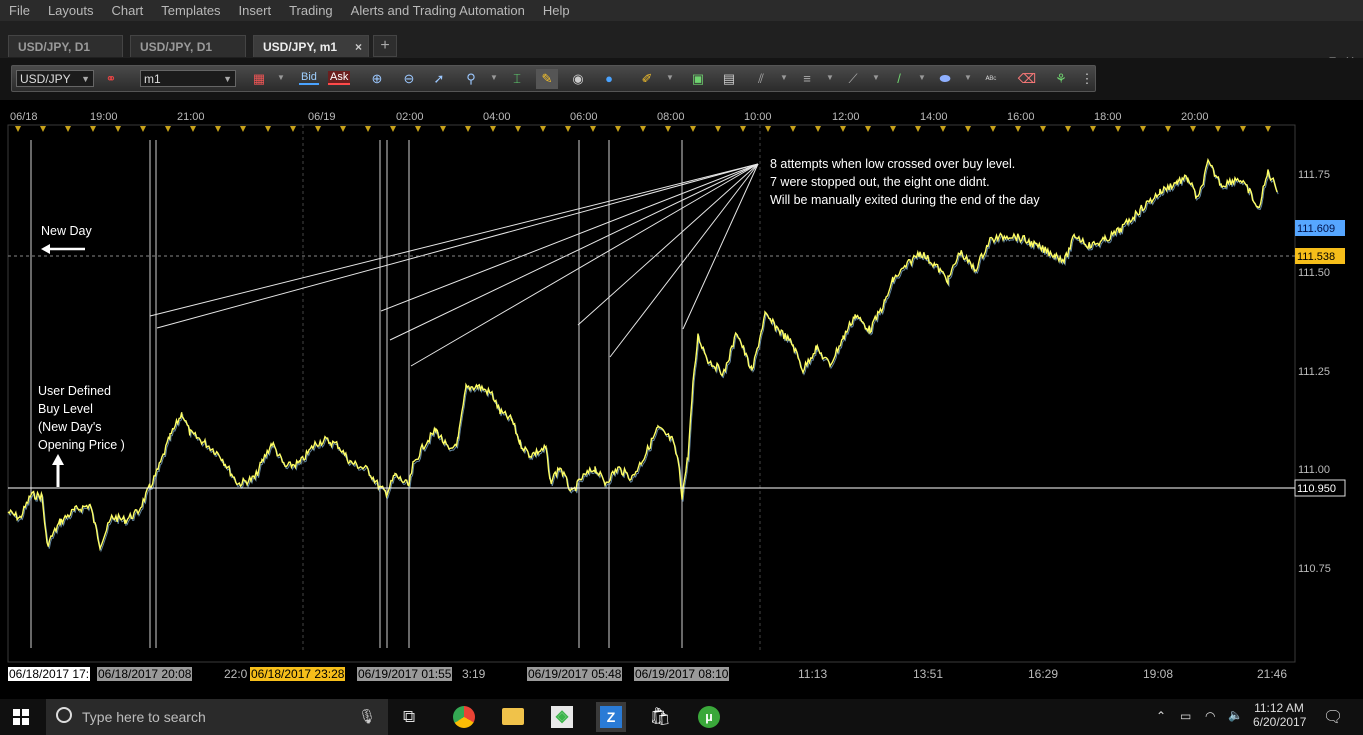 The height and width of the screenshot is (735, 1363). Describe the element at coordinates (409, 79) in the screenshot. I see `zoom-out-icon: ⊖` at that location.